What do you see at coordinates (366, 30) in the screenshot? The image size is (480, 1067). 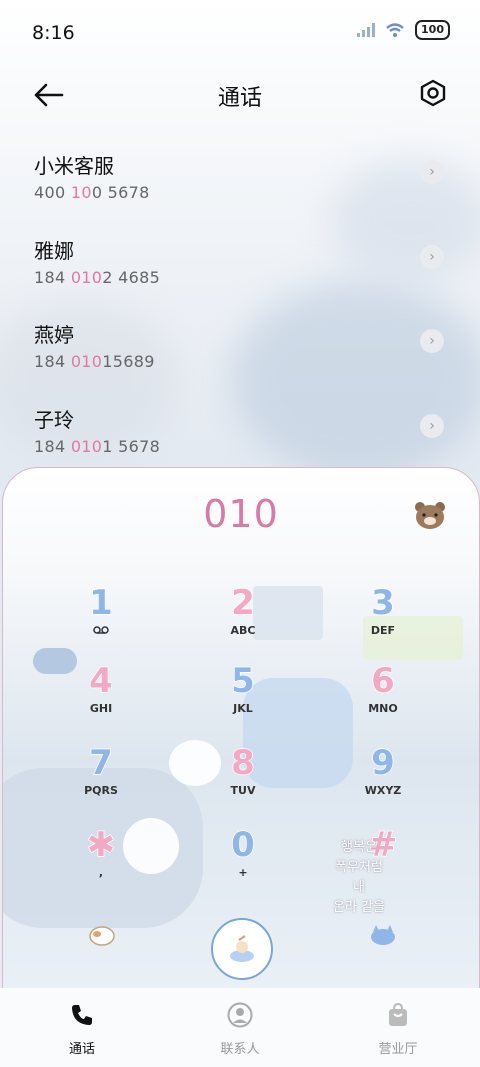 I see `signal-icon` at bounding box center [366, 30].